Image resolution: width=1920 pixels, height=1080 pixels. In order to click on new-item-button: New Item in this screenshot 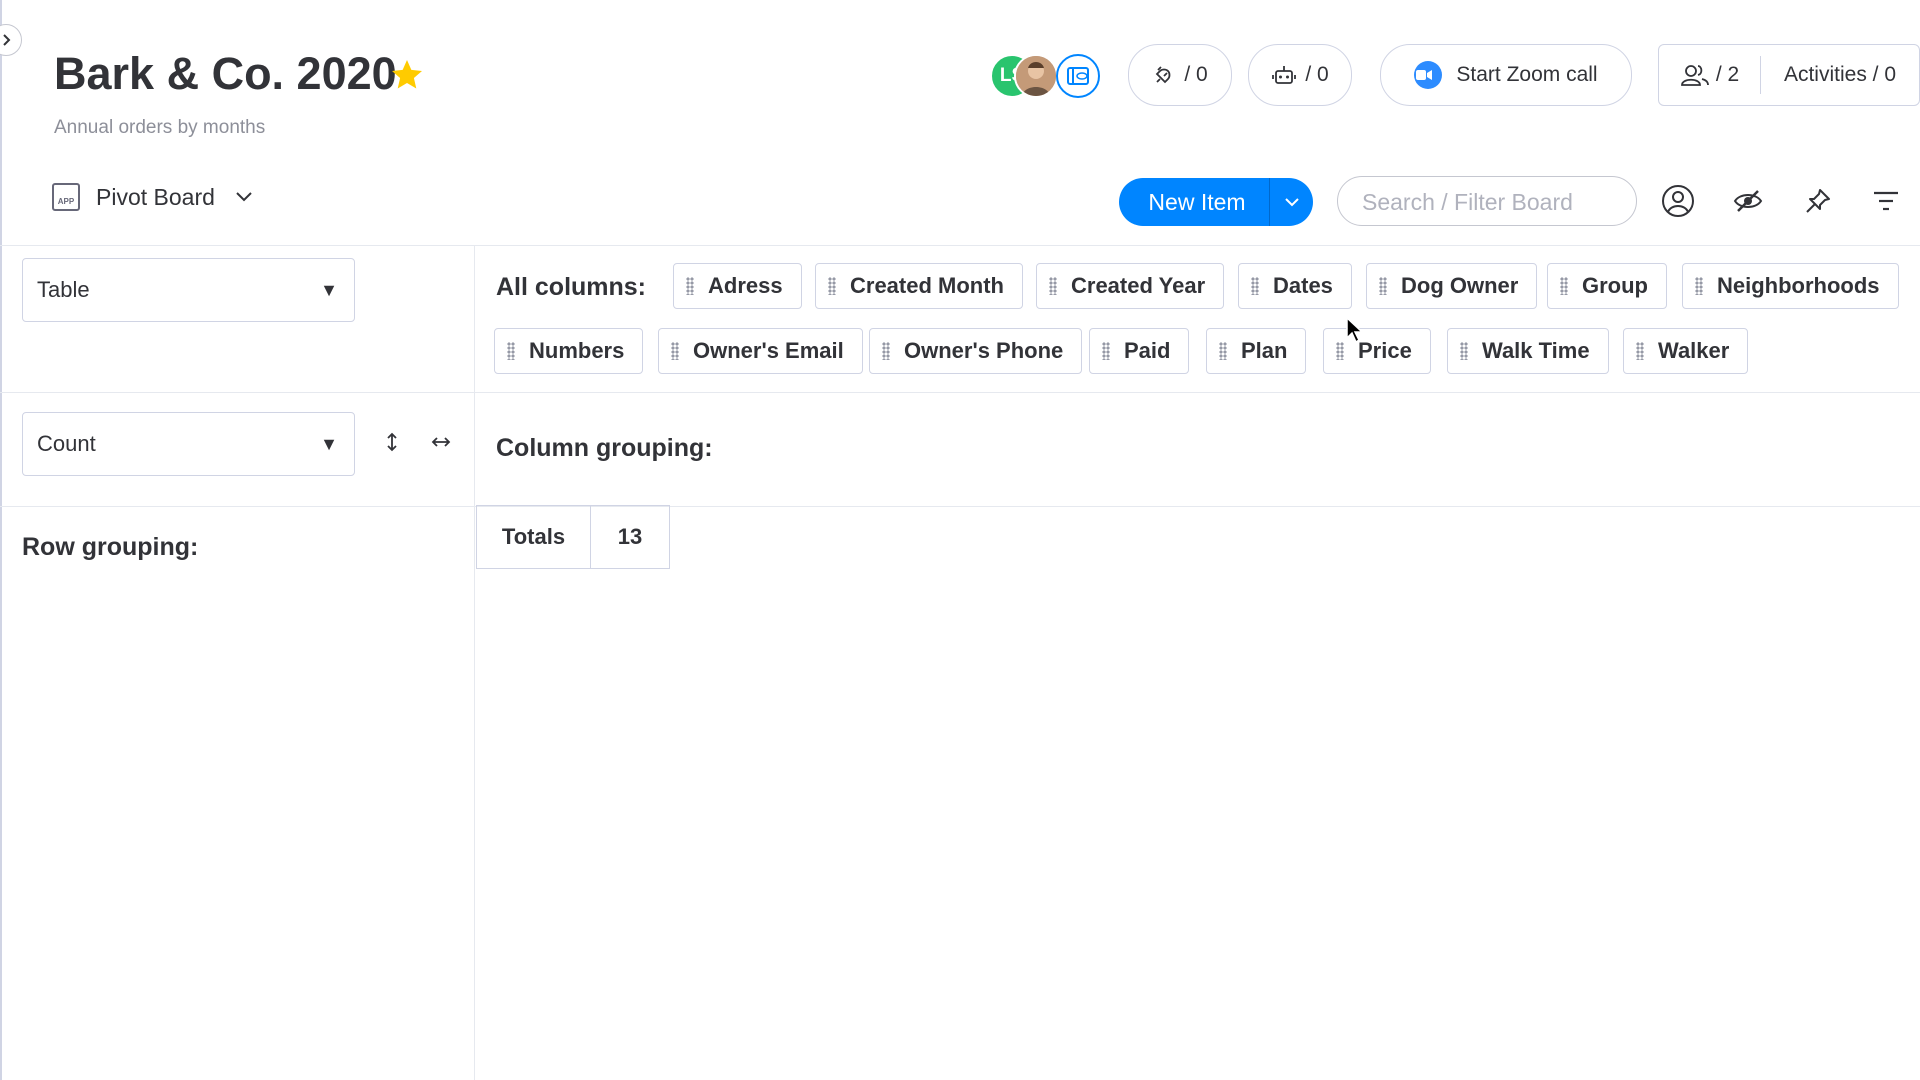, I will do `click(1194, 202)`.